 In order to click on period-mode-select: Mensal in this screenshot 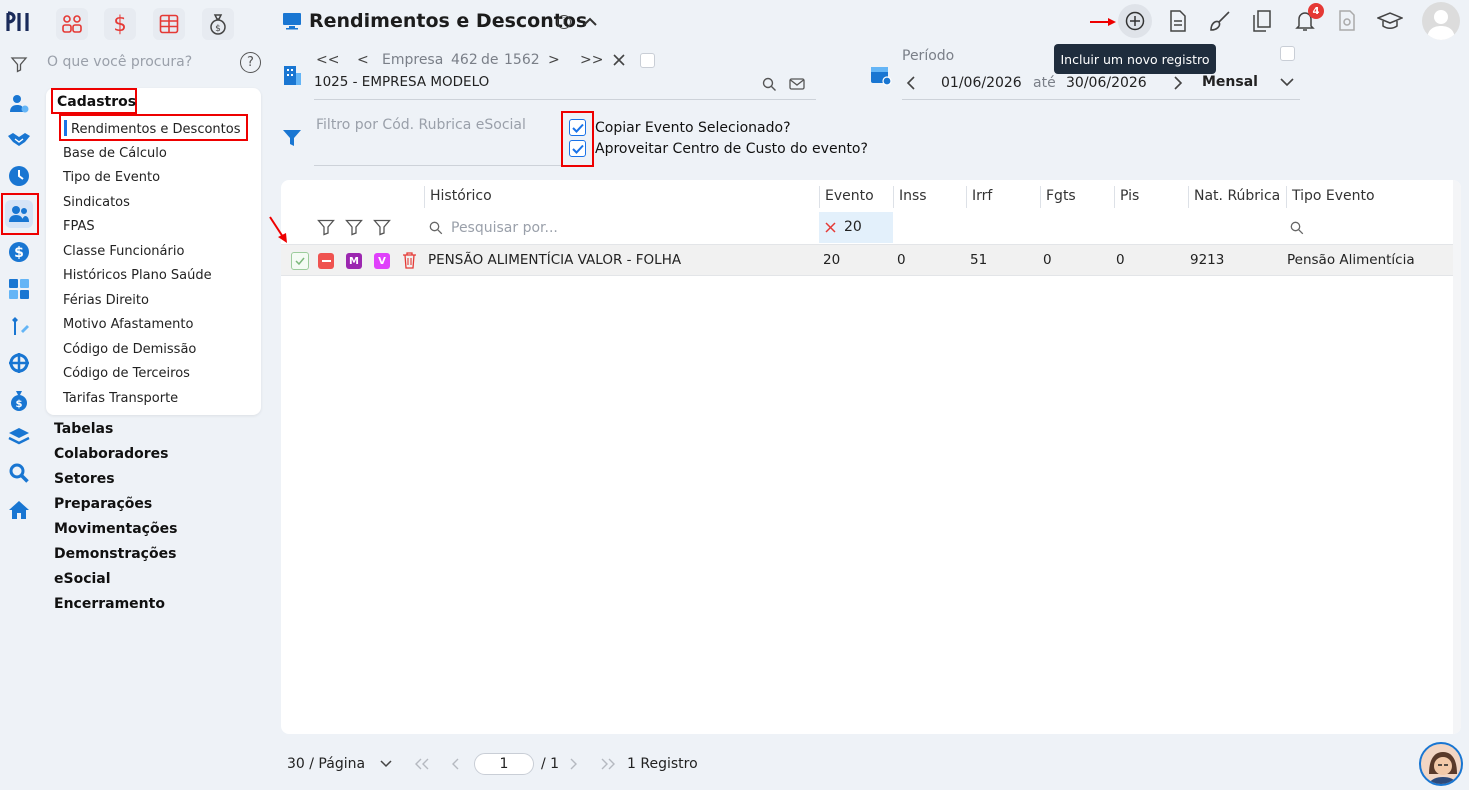, I will do `click(1230, 82)`.